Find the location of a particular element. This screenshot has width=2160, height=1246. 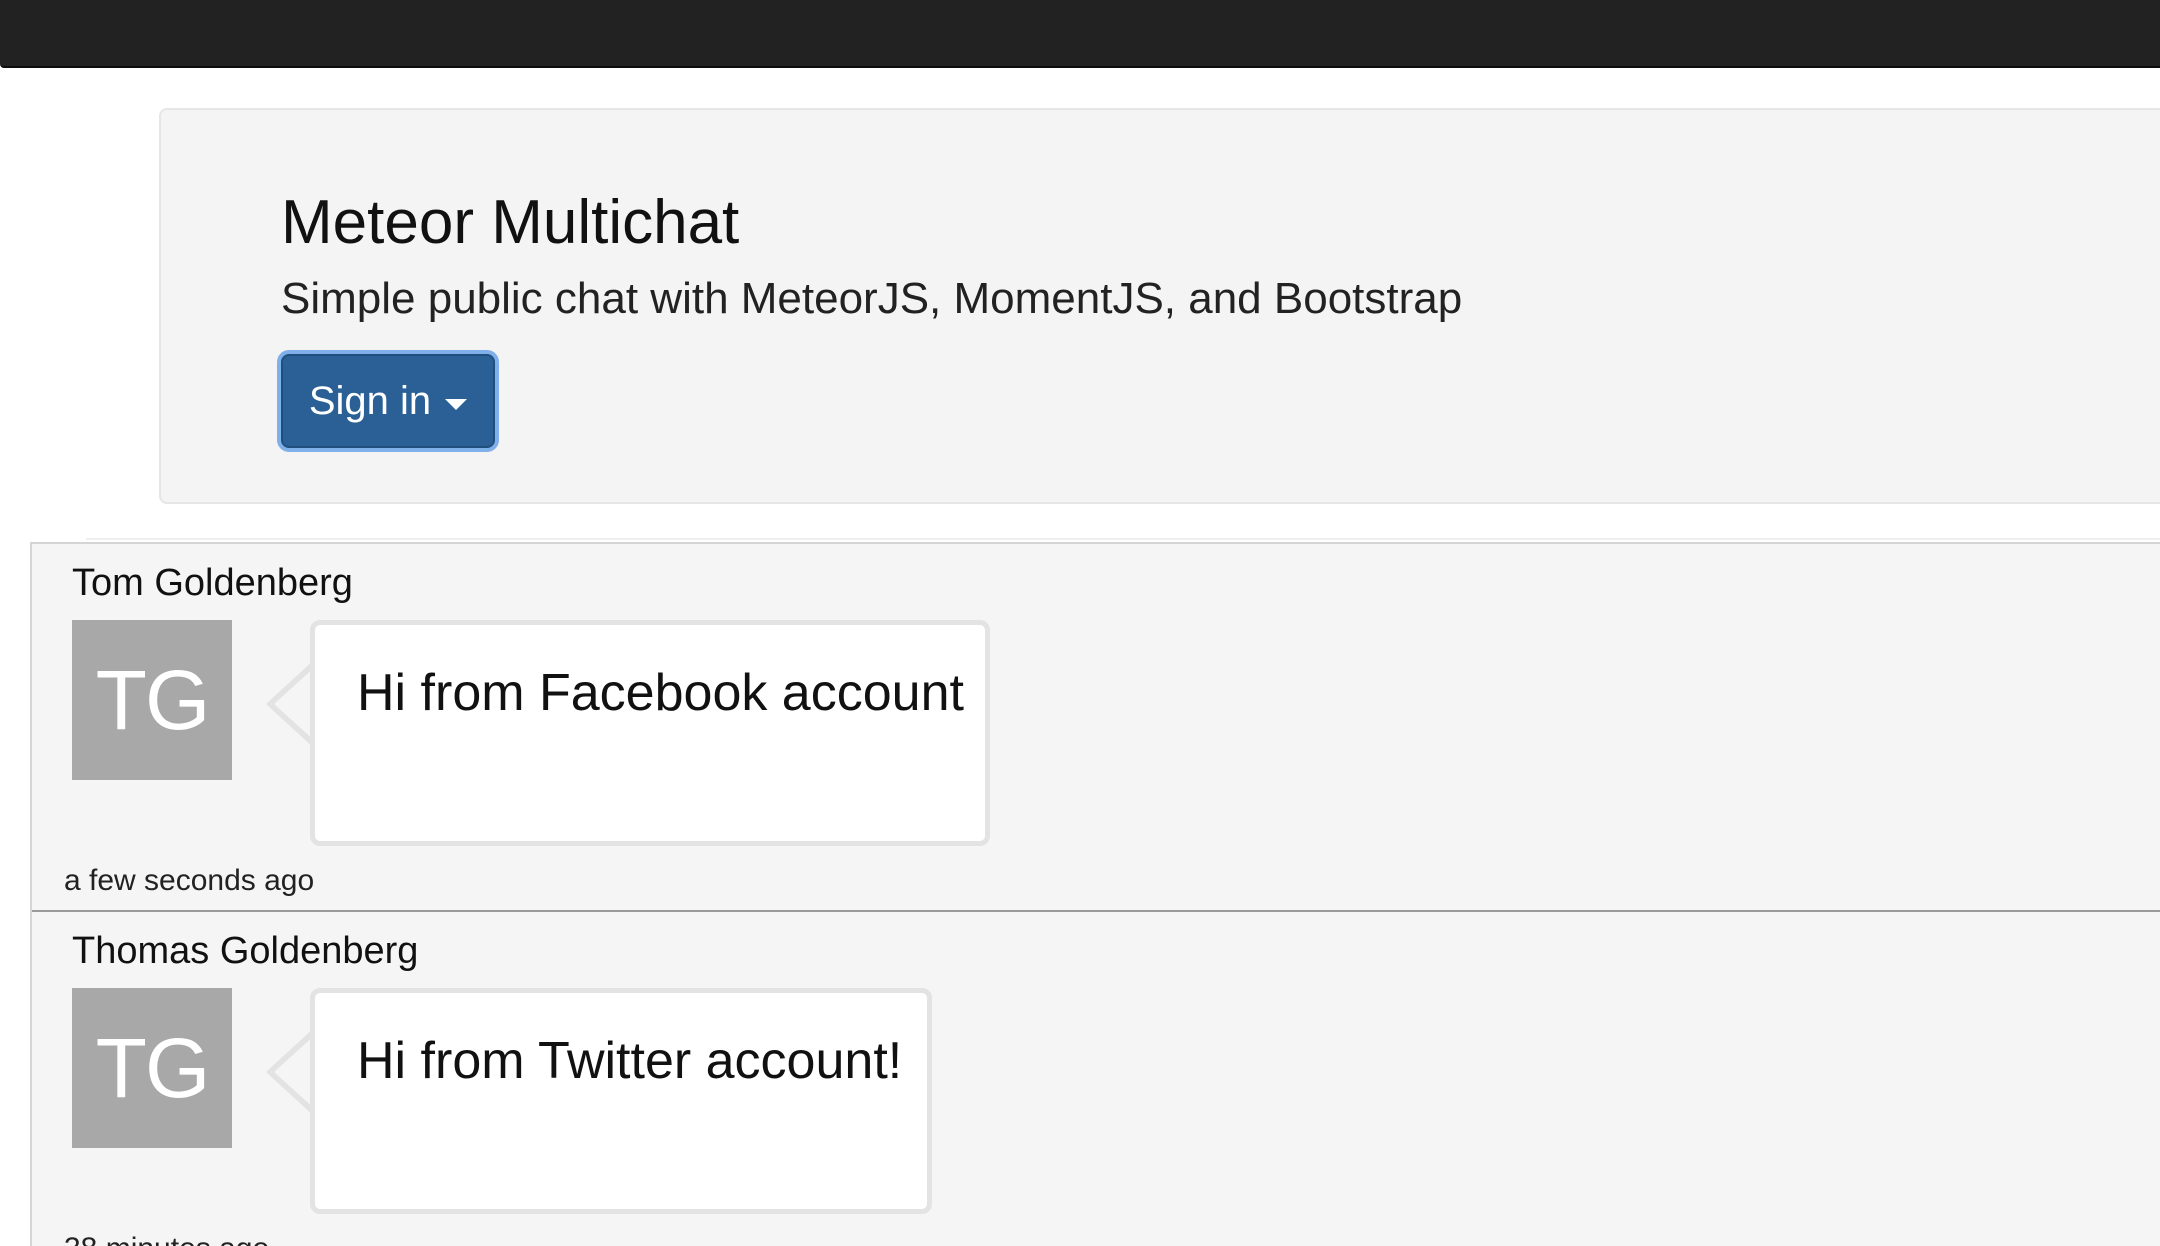

message-timestamp: a few seconds ago is located at coordinates (189, 880).